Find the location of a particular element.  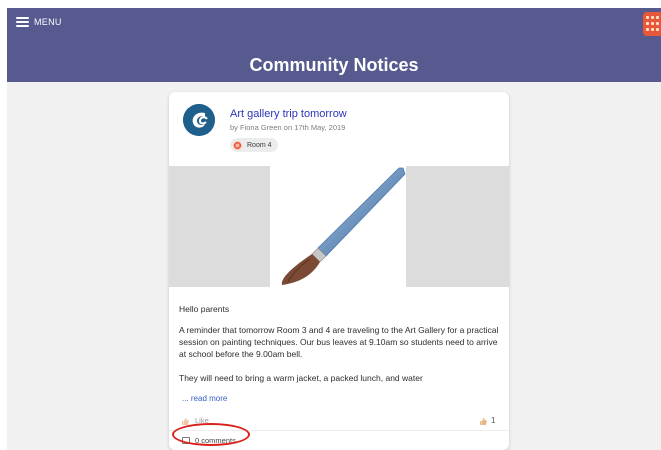

paintbrush-image is located at coordinates (338, 226).